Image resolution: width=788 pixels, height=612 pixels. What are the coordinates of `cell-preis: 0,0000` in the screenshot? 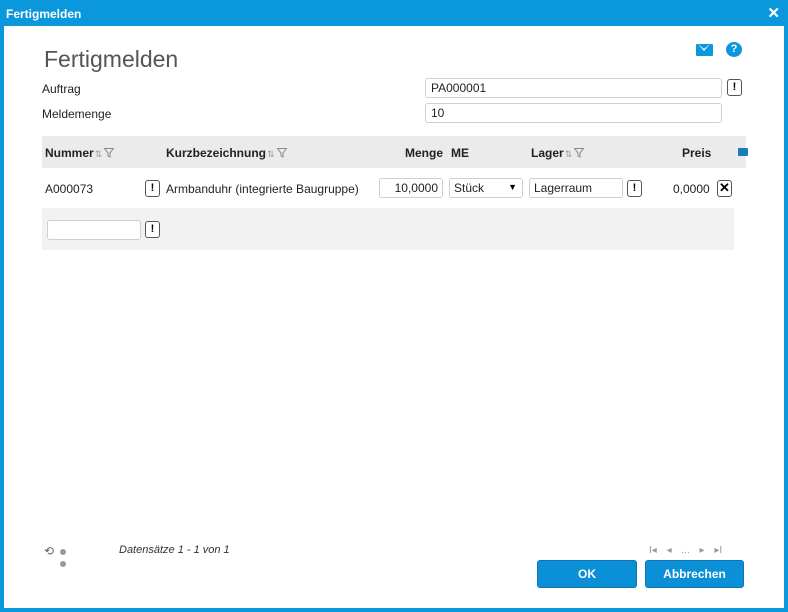 It's located at (691, 189).